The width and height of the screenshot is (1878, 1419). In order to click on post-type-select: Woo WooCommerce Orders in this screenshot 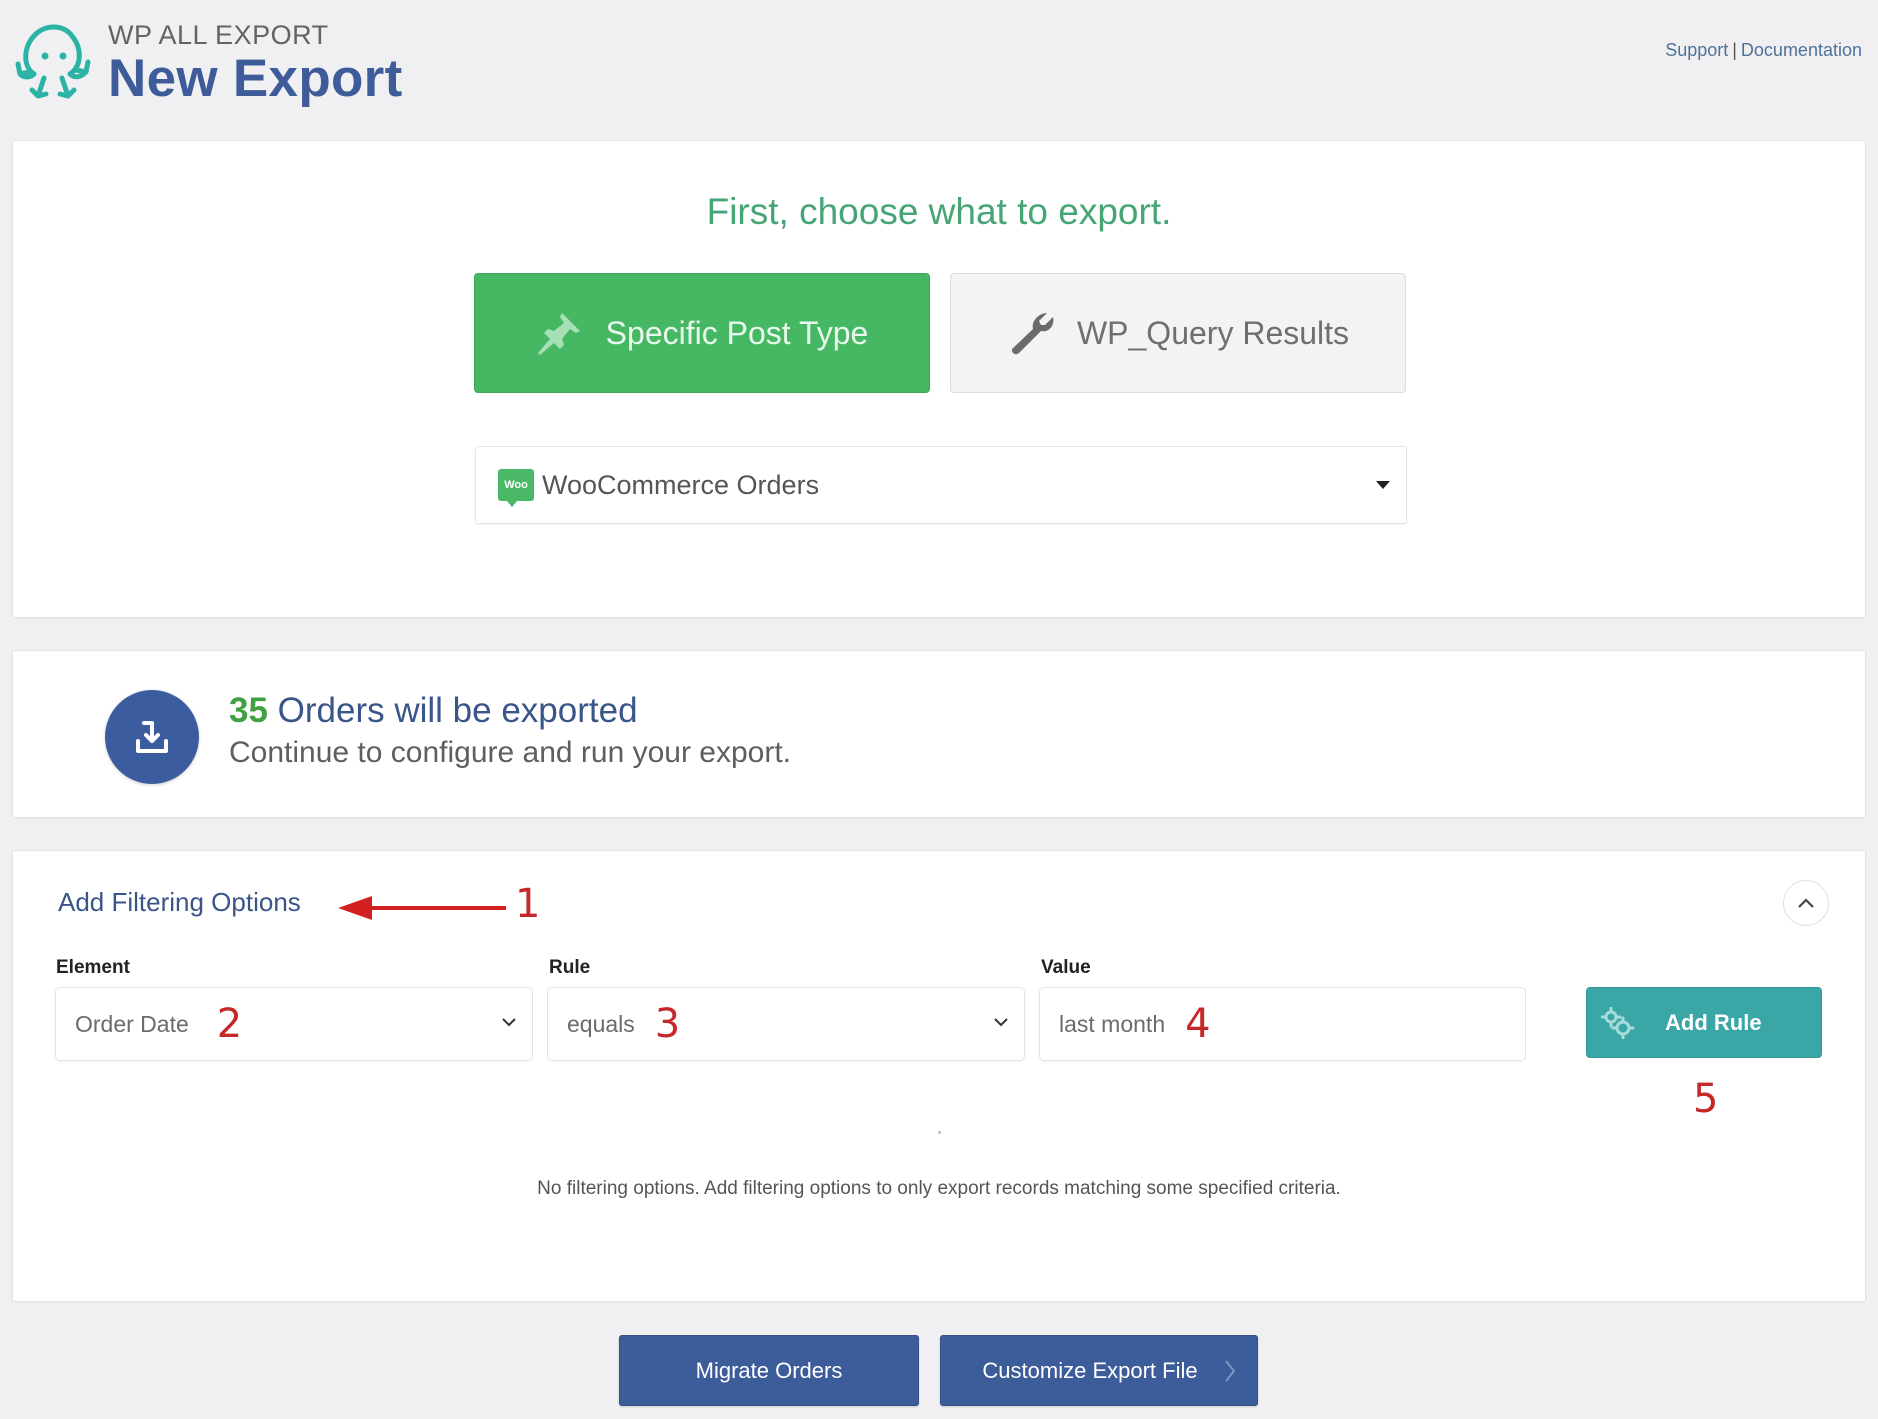, I will do `click(941, 485)`.